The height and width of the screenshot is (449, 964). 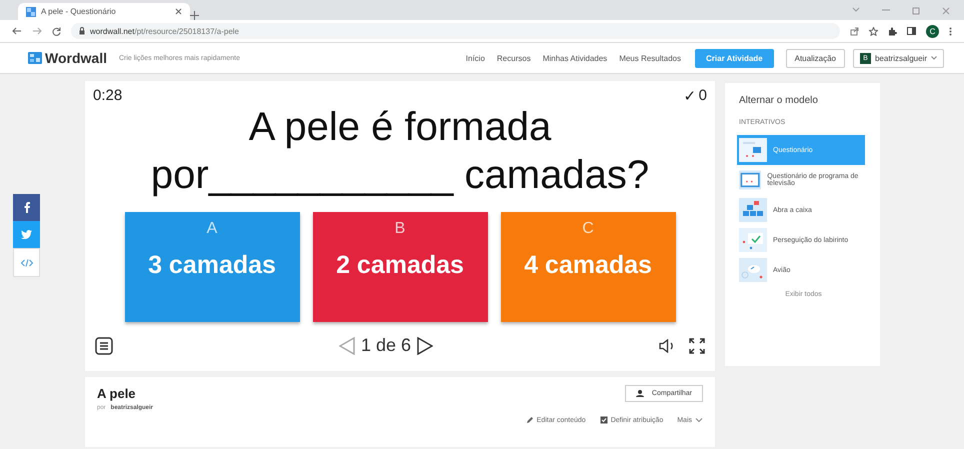 I want to click on upgrade-button: Atualização, so click(x=815, y=58).